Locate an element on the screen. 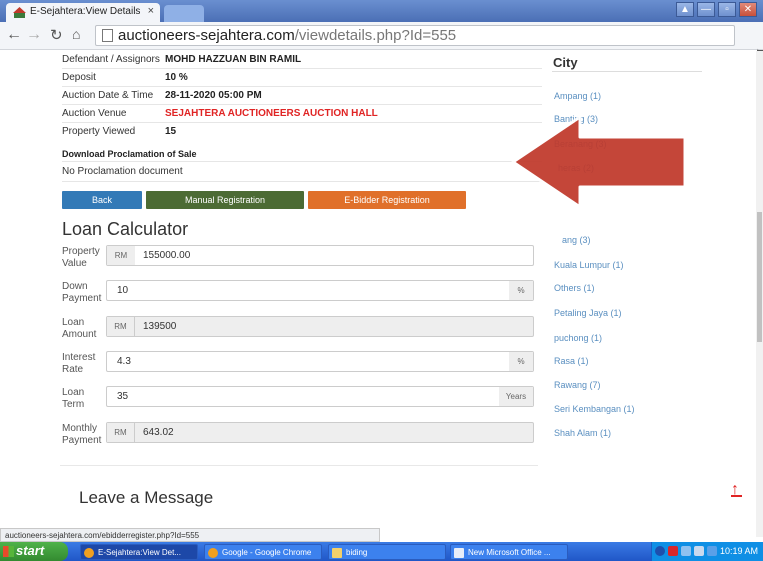 Image resolution: width=763 pixels, height=561 pixels. tab-close-icon: × is located at coordinates (151, 11).